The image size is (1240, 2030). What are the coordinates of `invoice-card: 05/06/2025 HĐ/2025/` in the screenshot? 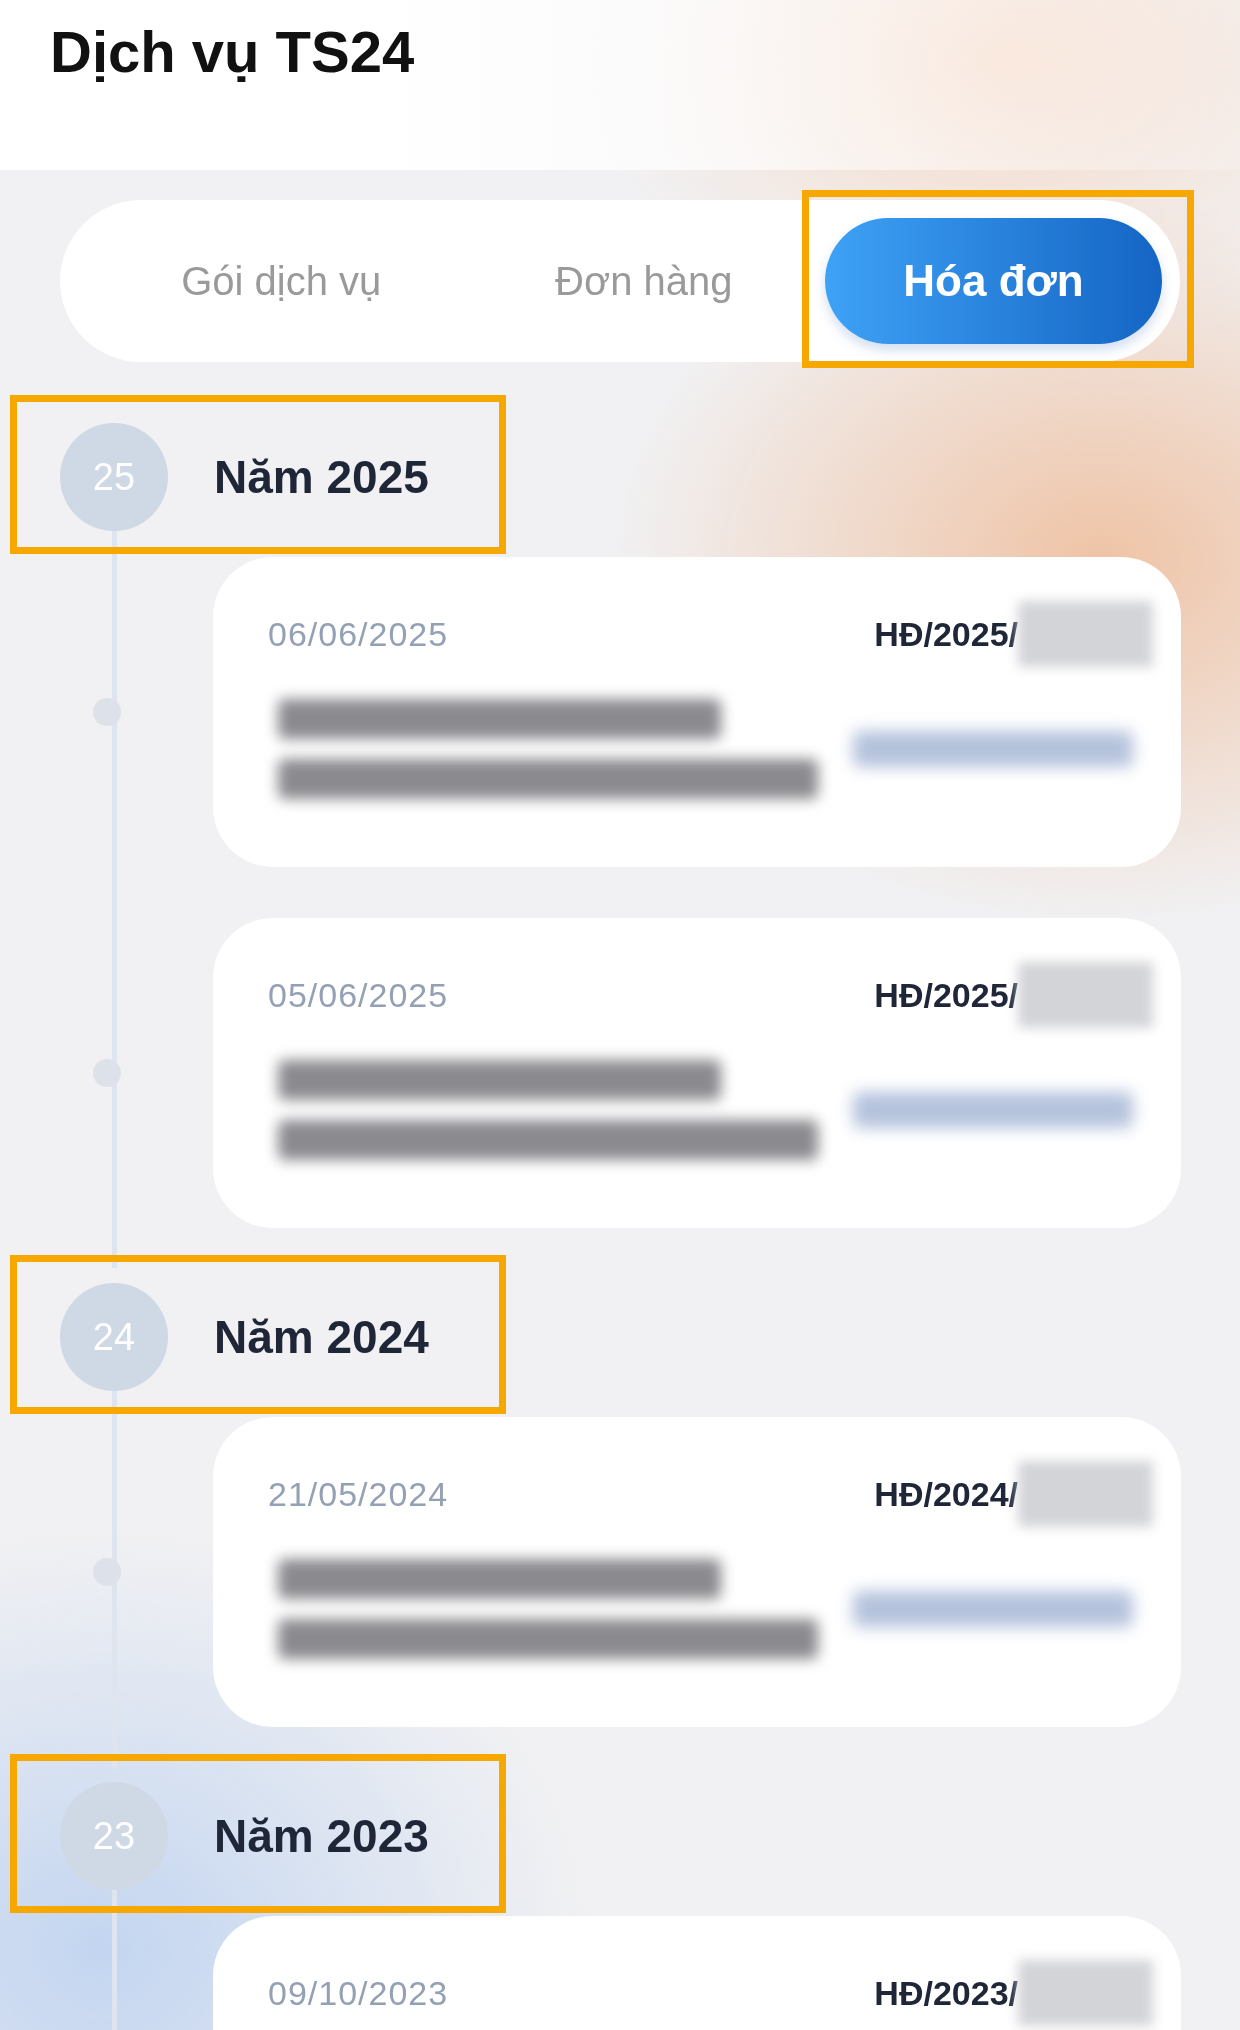 It's located at (697, 1073).